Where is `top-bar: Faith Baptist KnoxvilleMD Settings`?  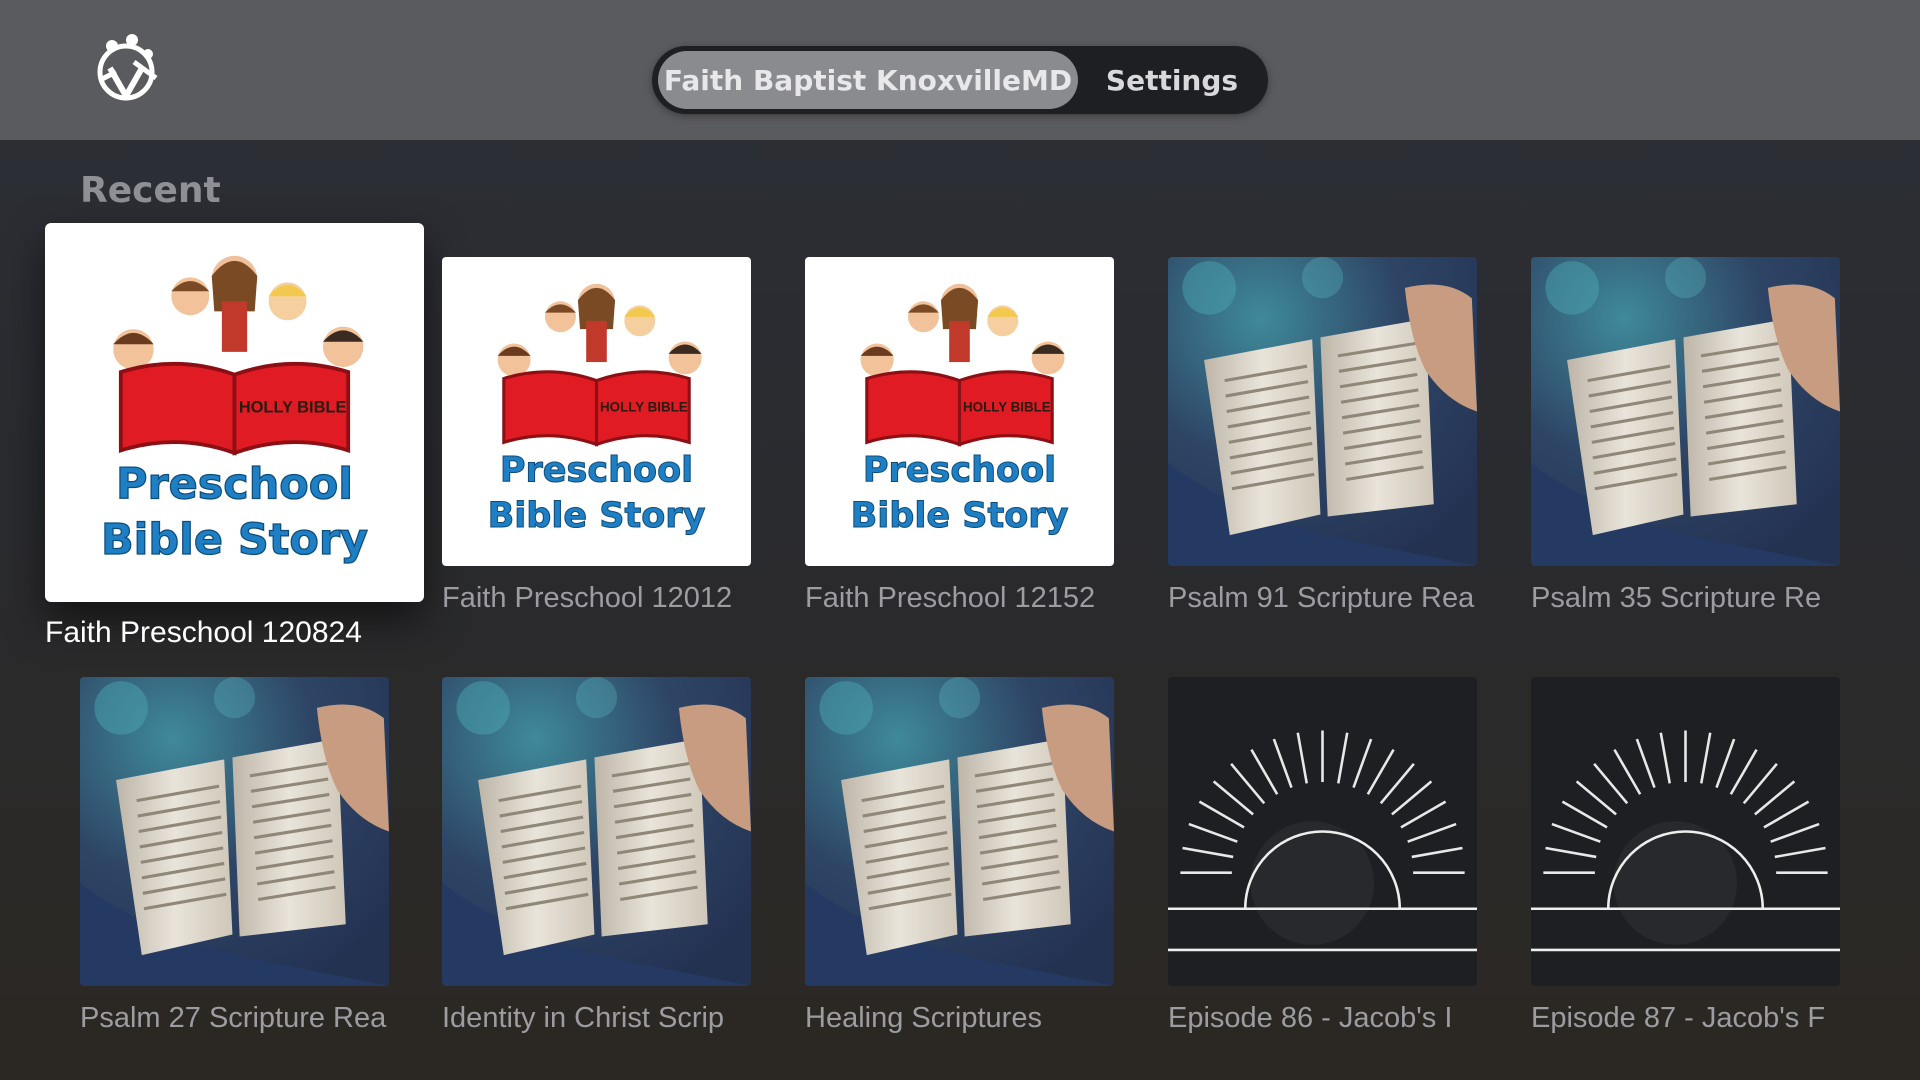
top-bar: Faith Baptist KnoxvilleMD Settings is located at coordinates (960, 70).